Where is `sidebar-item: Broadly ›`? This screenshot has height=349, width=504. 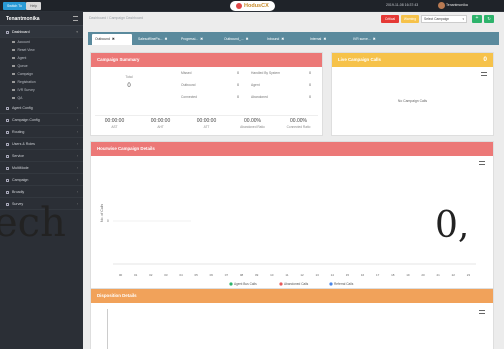 sidebar-item: Broadly › is located at coordinates (41, 192).